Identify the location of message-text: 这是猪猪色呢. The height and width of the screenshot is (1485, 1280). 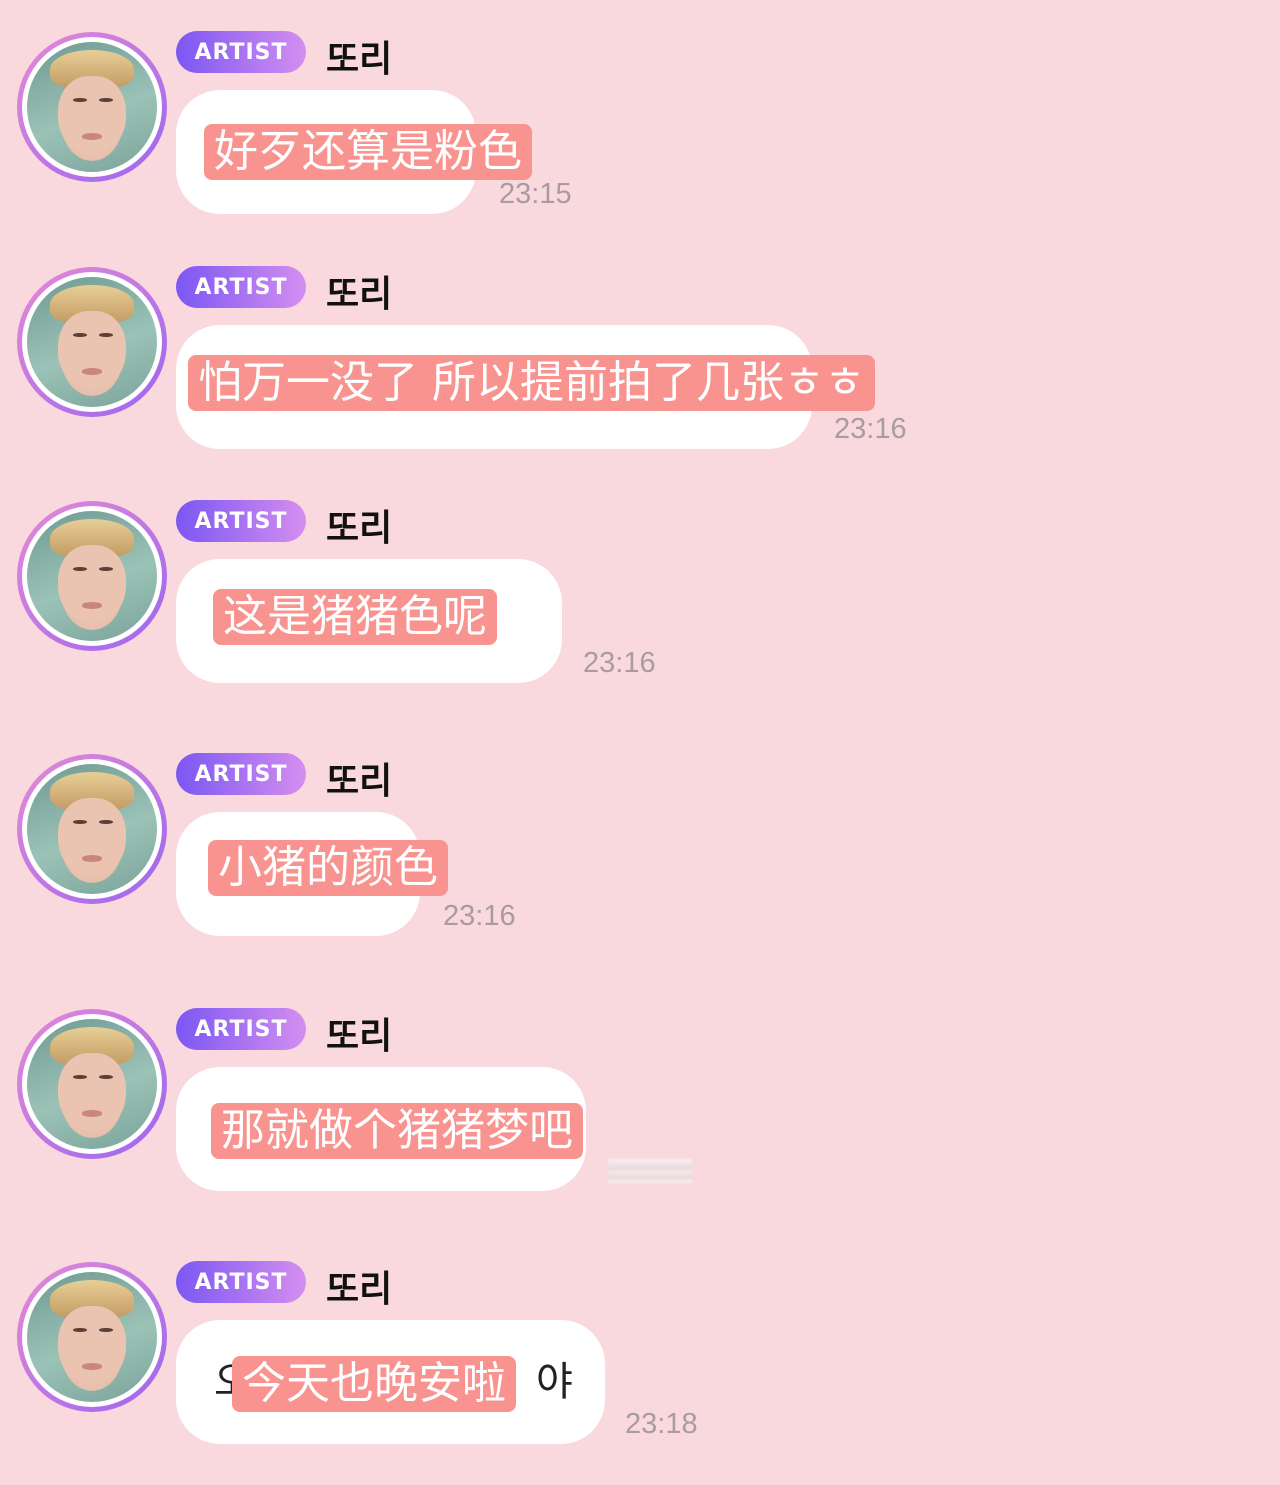
(355, 617).